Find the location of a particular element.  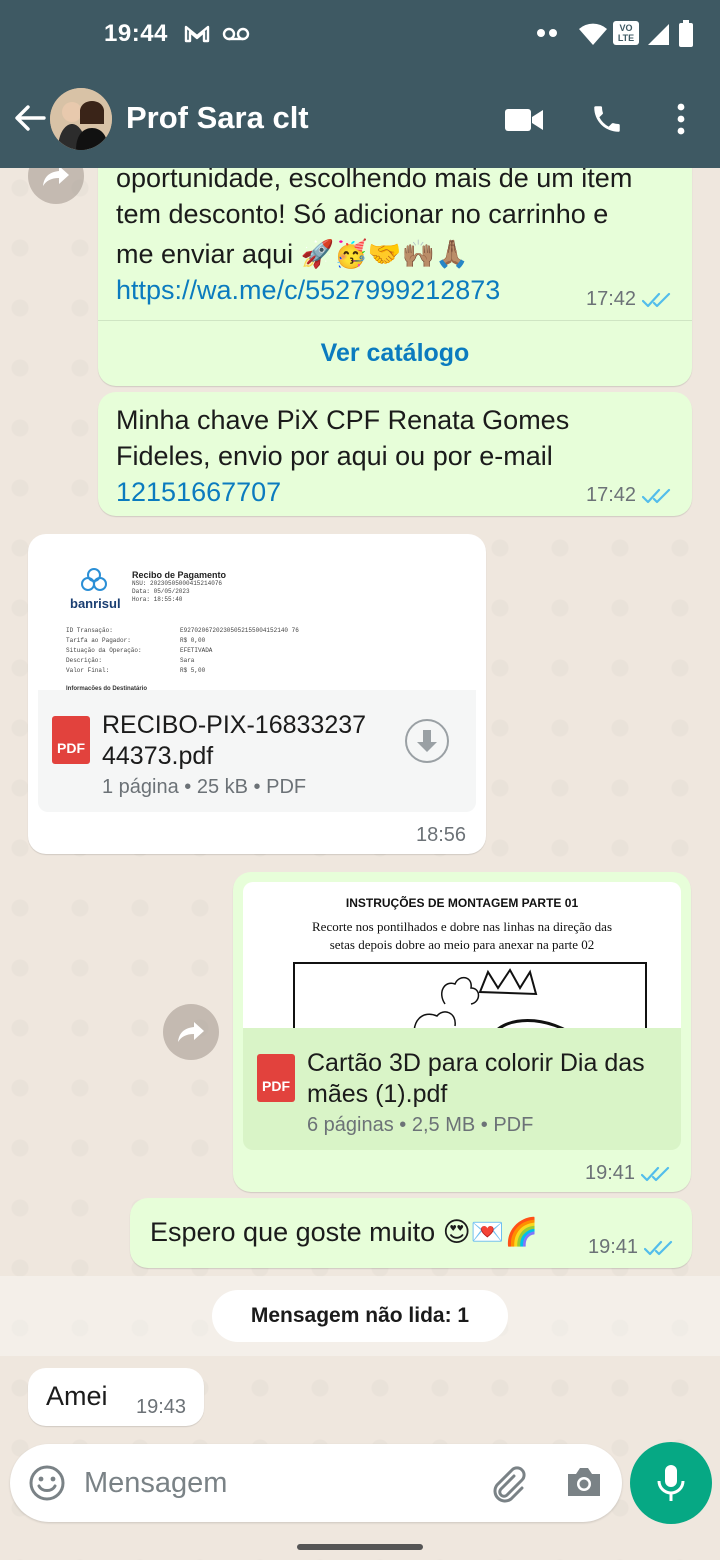

preview-title: INSTRUÇÕES DE MONTAGEM PARTE 01 is located at coordinates (462, 903).